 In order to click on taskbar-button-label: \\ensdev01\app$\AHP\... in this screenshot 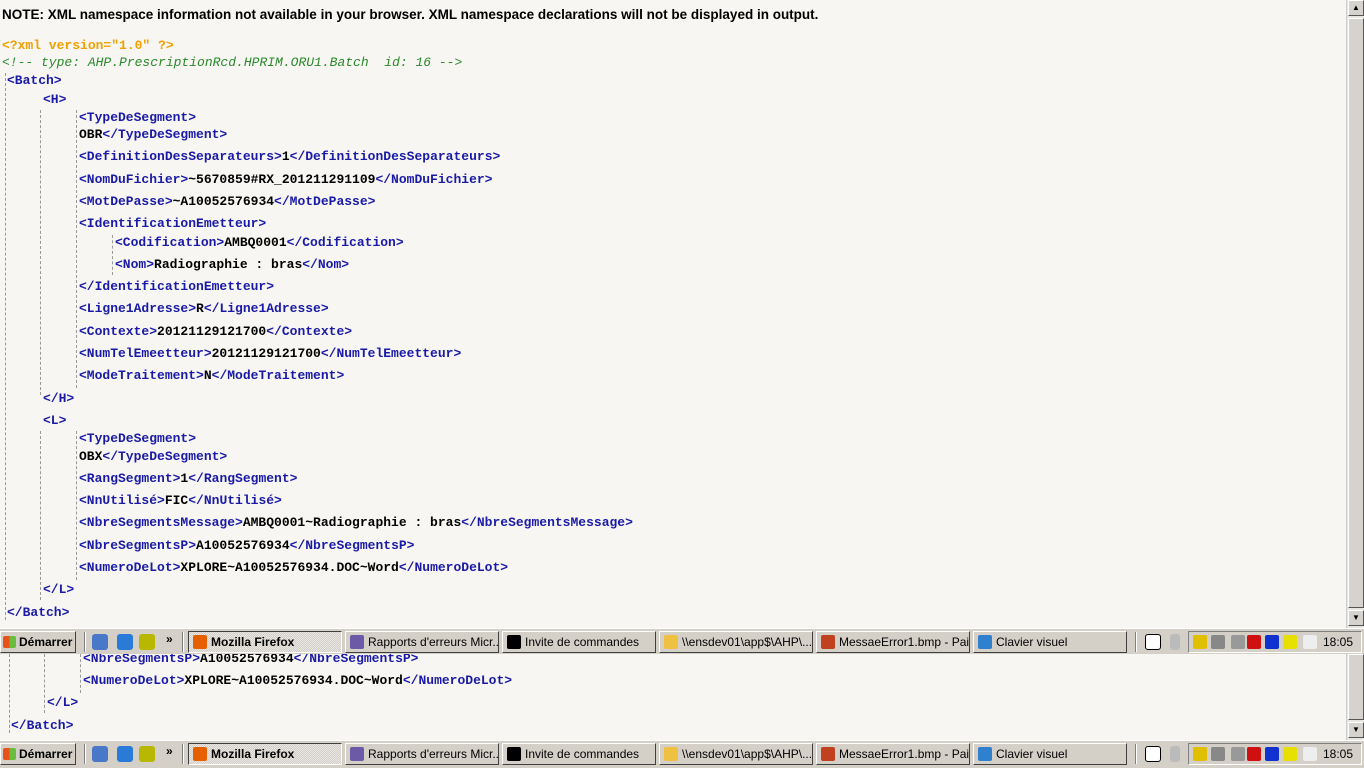, I will do `click(747, 642)`.